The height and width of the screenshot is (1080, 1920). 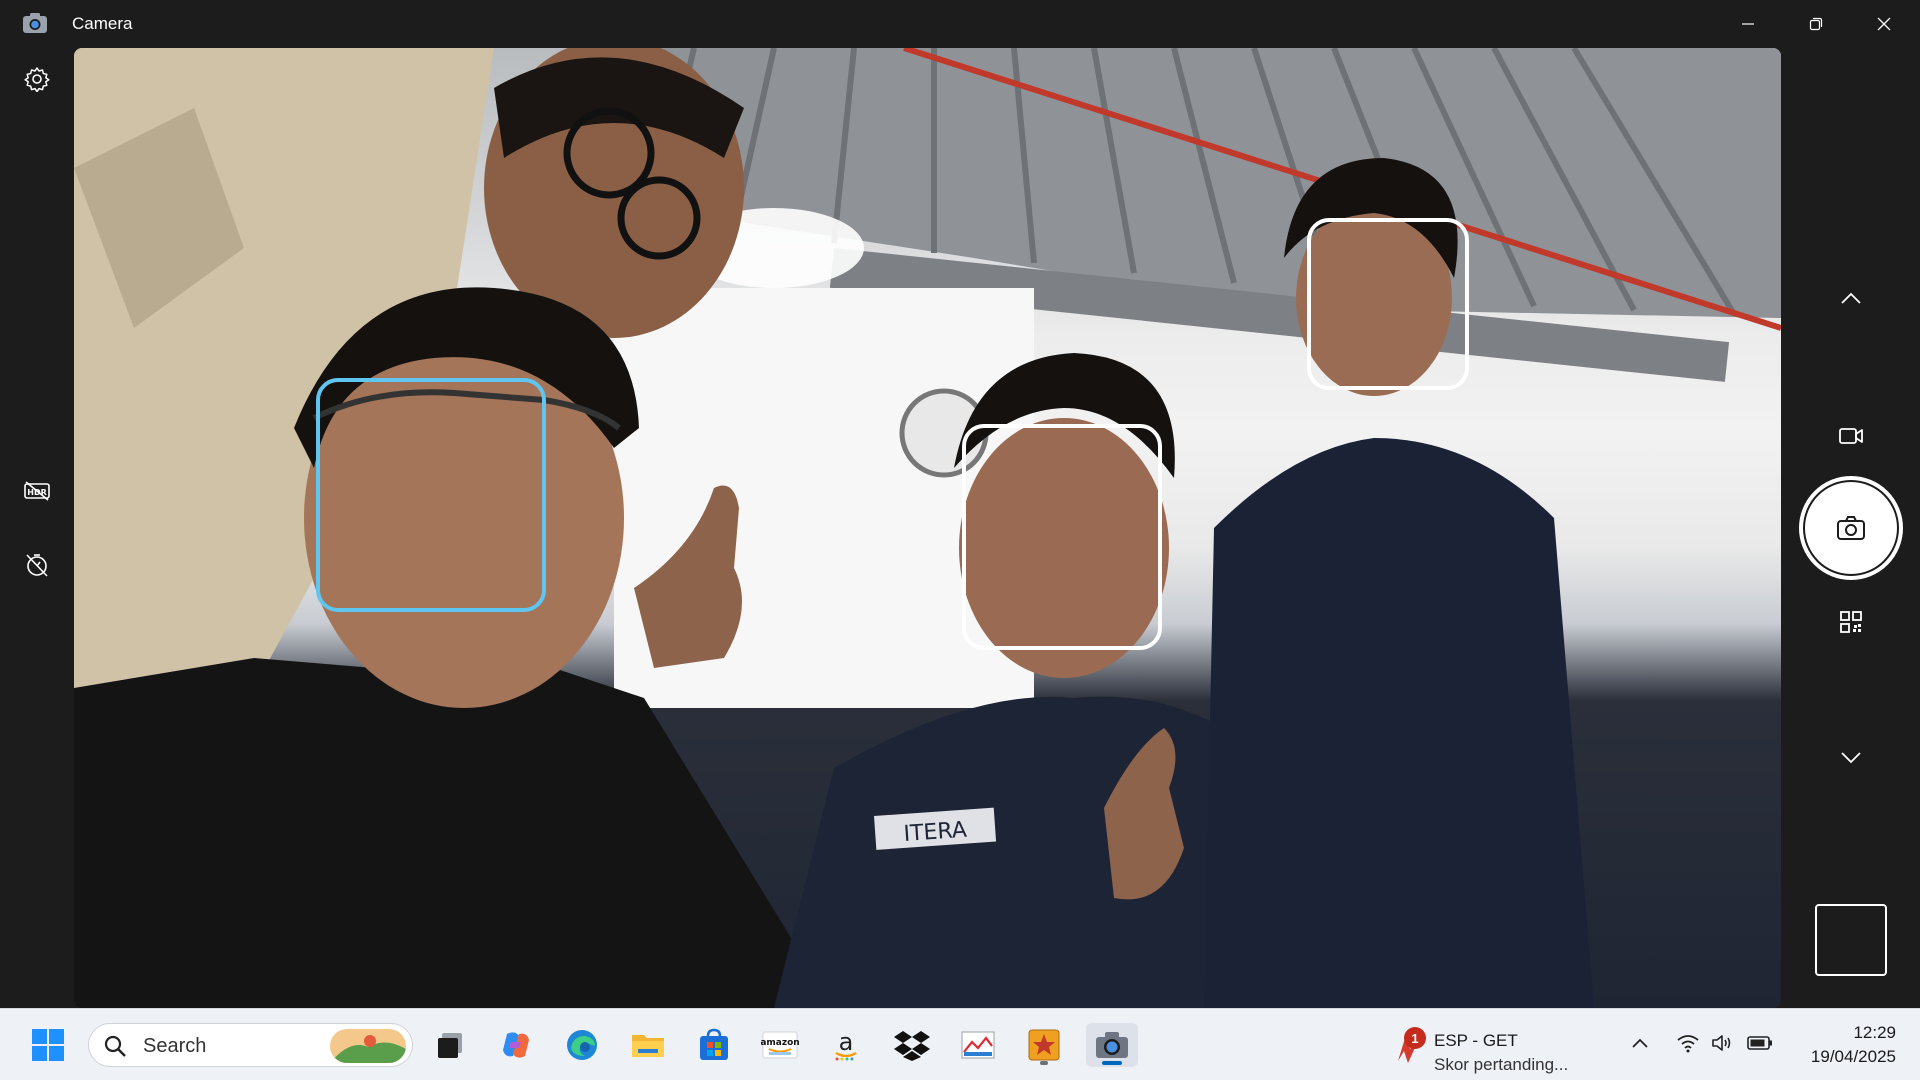 I want to click on video-mode-button, so click(x=1851, y=436).